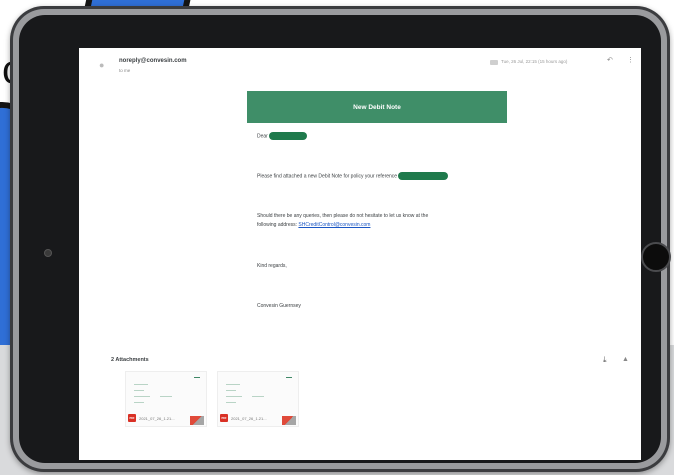 The width and height of the screenshot is (674, 475). Describe the element at coordinates (423, 176) in the screenshot. I see `redacted-reference` at that location.